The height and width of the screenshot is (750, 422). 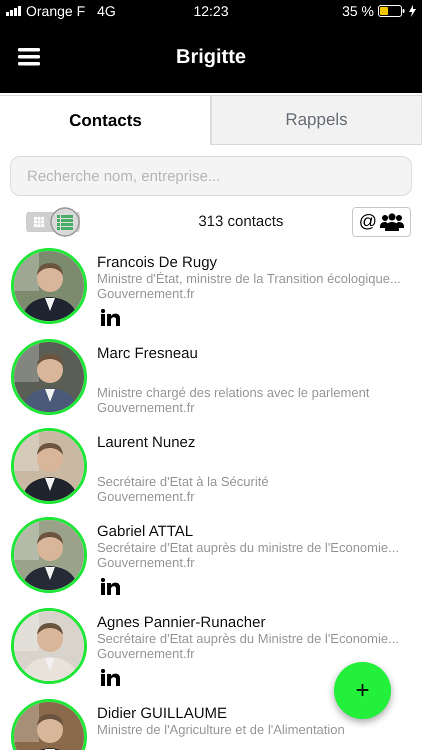 I want to click on battery-text: 35 %, so click(x=358, y=11).